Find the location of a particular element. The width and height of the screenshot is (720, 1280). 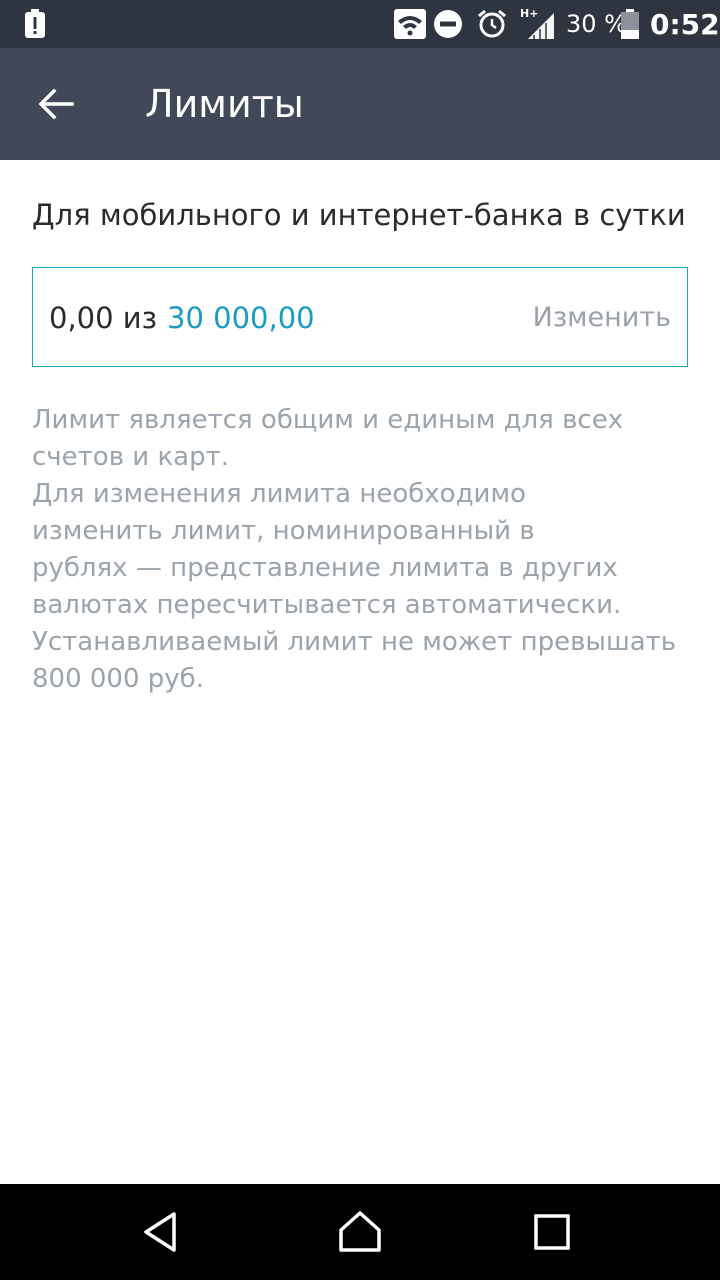

description-line: счетов и карт. is located at coordinates (131, 457).